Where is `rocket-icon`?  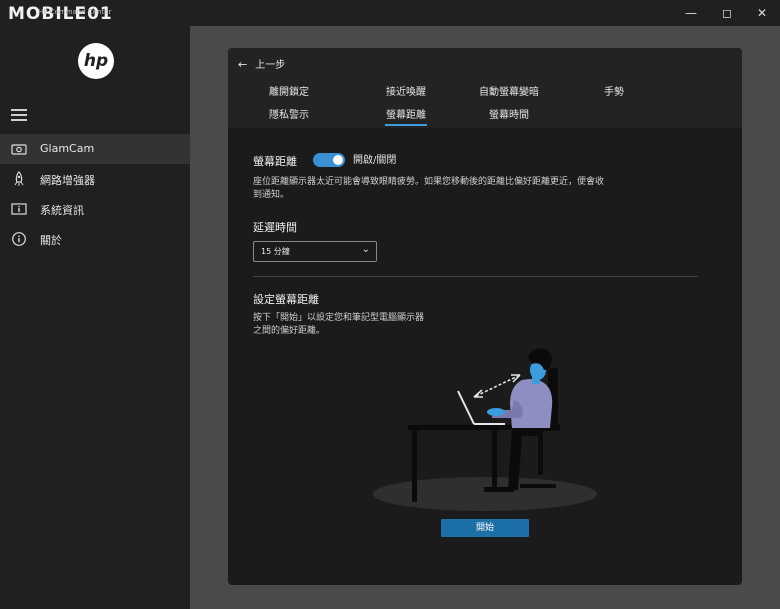
rocket-icon is located at coordinates (19, 179).